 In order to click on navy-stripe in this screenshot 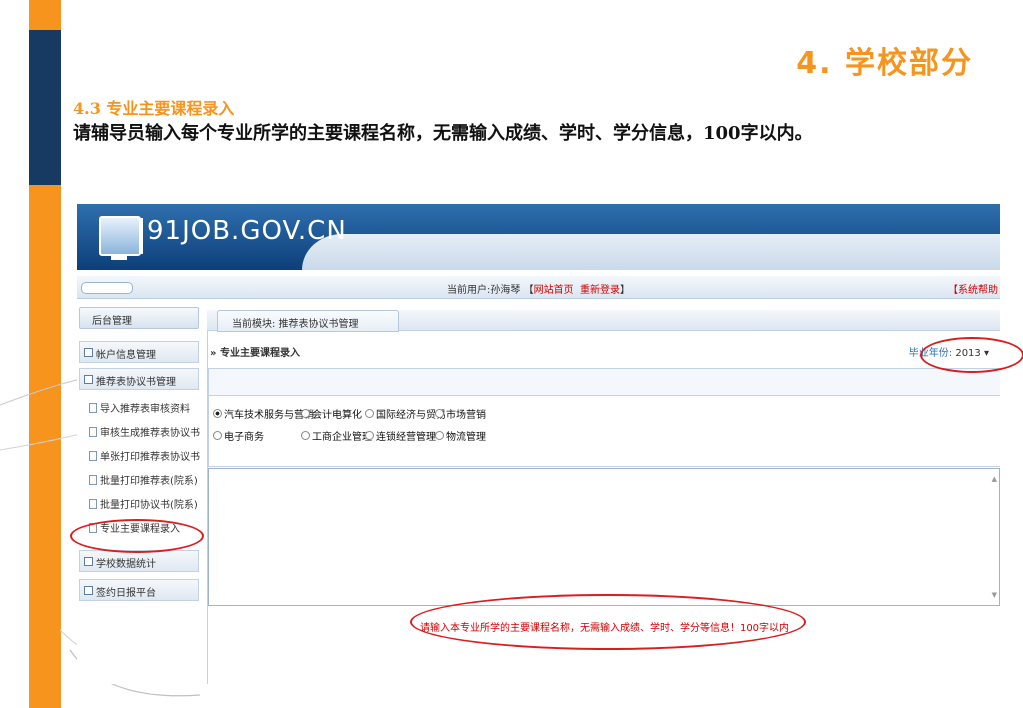, I will do `click(45, 107)`.